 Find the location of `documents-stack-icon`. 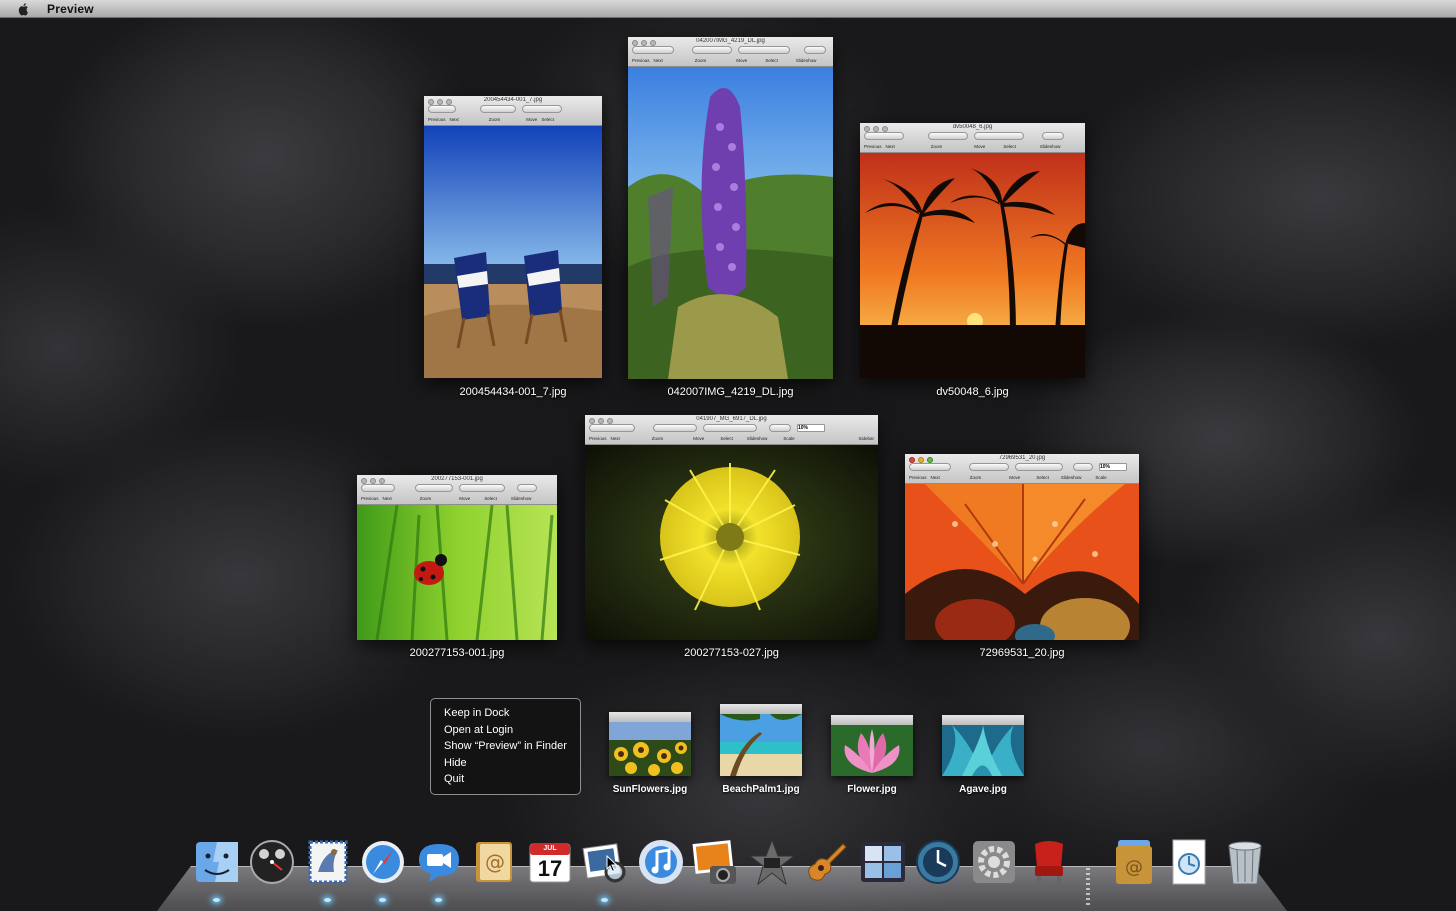

documents-stack-icon is located at coordinates (1189, 862).